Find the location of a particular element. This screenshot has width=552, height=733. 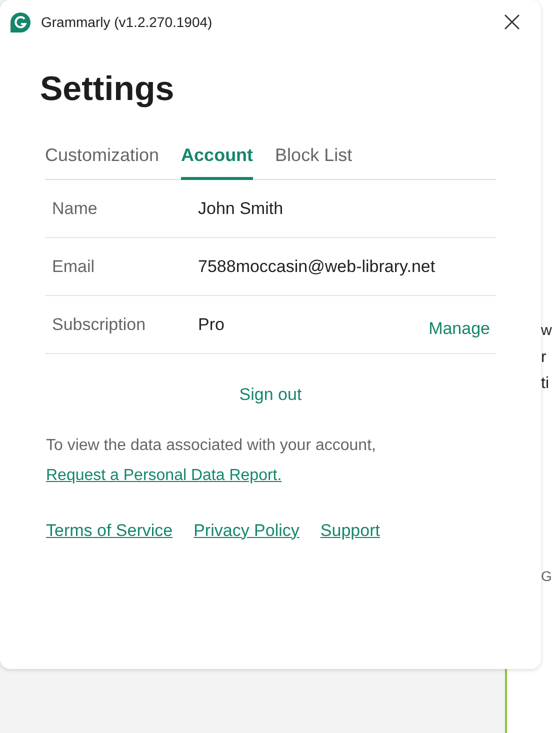

tab: Customization is located at coordinates (102, 161).